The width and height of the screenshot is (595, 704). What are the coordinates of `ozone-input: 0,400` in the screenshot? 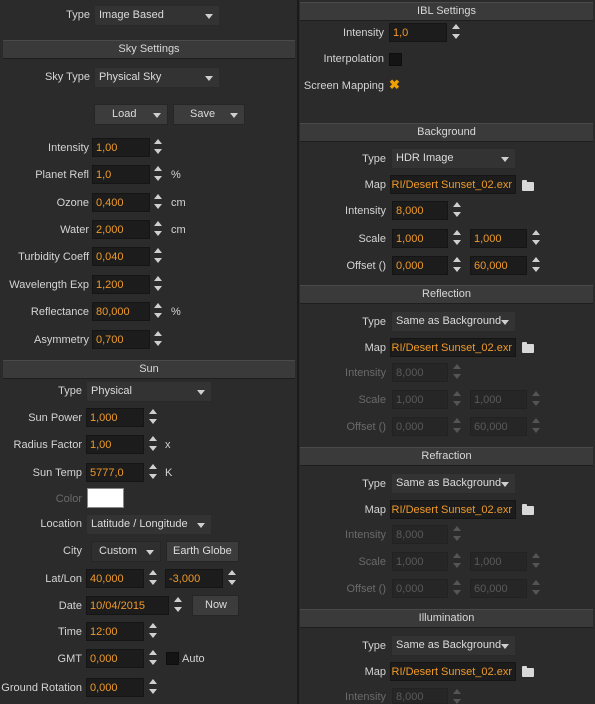 It's located at (121, 202).